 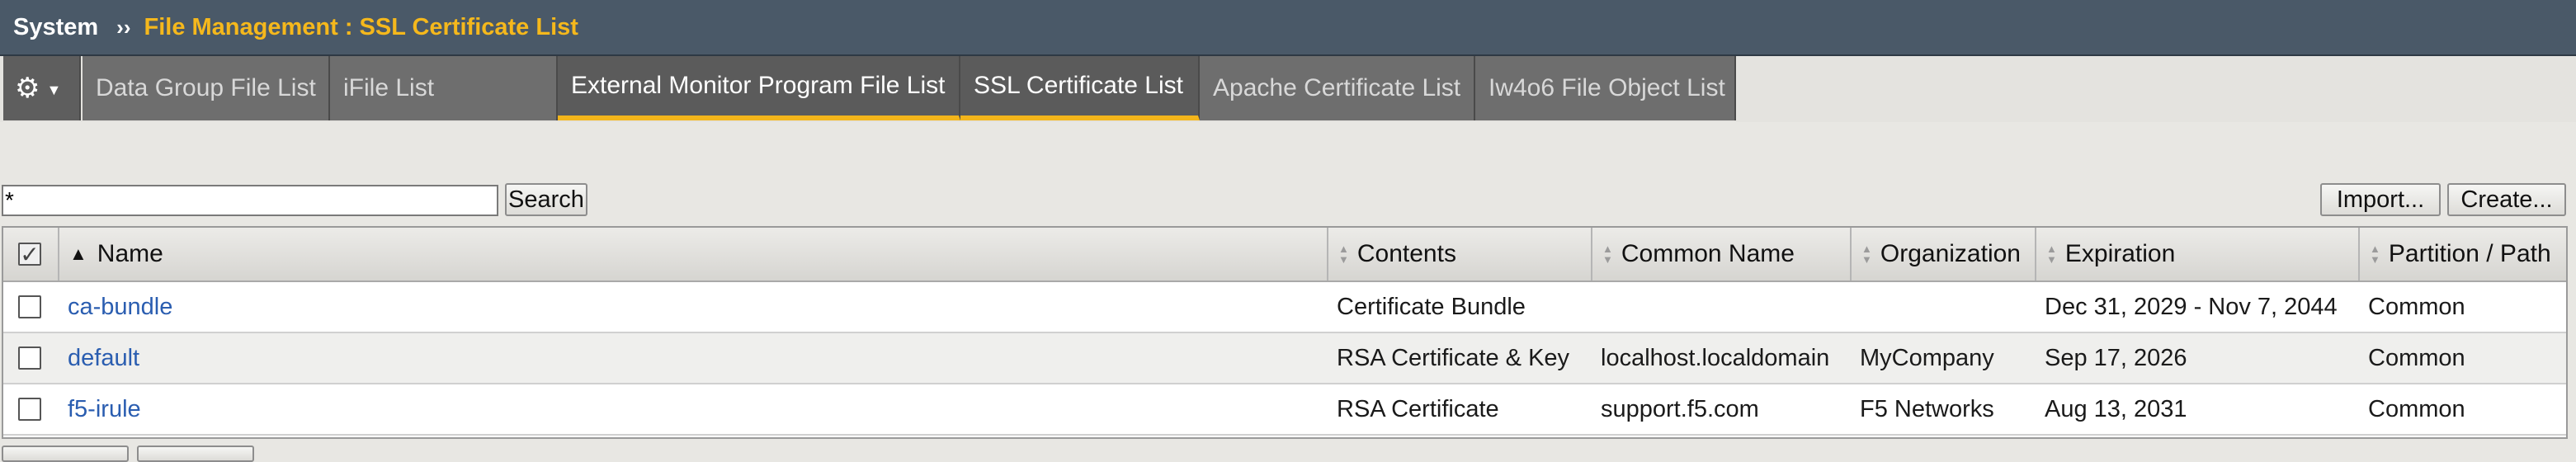 What do you see at coordinates (1080, 88) in the screenshot?
I see `tab-ssl-certificate-list: SSL Certificate List` at bounding box center [1080, 88].